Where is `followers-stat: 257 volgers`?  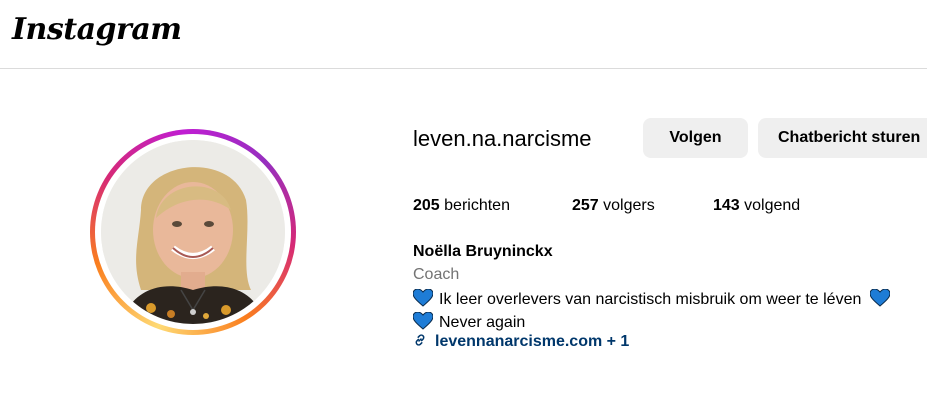 followers-stat: 257 volgers is located at coordinates (613, 206).